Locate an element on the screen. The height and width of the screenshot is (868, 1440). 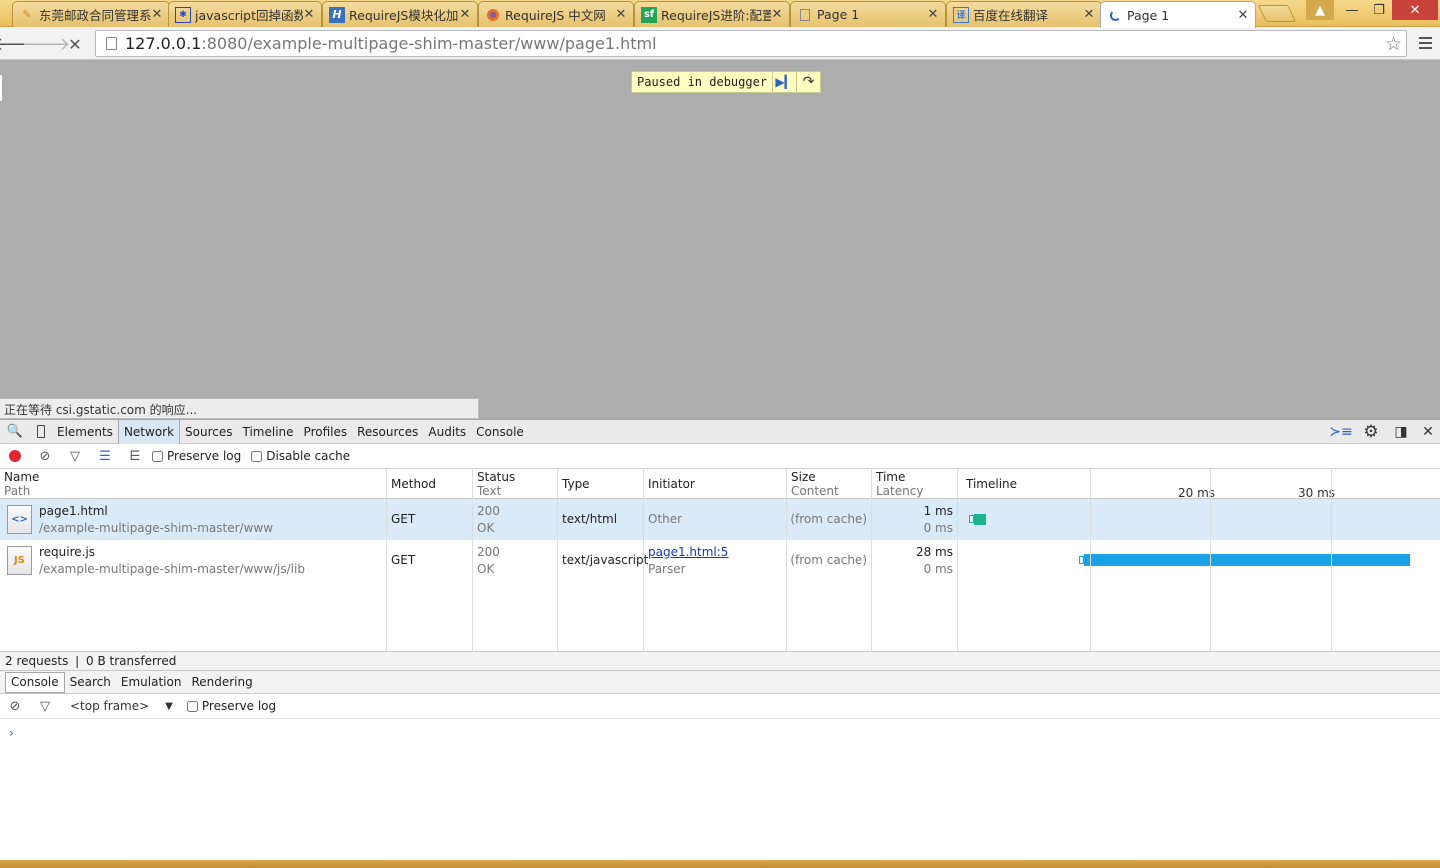
header-sub-label: Content is located at coordinates (815, 491).